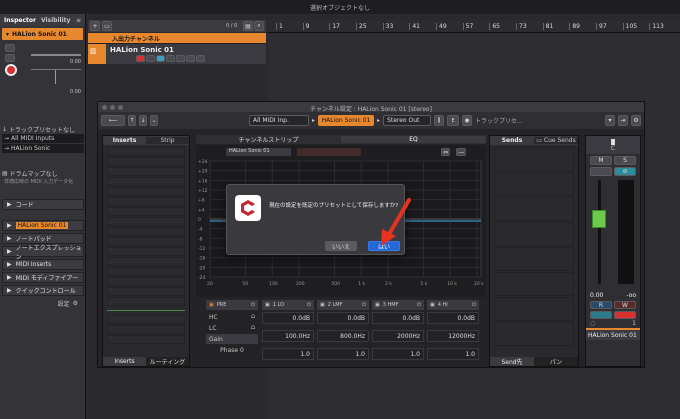 The width and height of the screenshot is (680, 419). I want to click on tab-send-to: Send先, so click(512, 361).